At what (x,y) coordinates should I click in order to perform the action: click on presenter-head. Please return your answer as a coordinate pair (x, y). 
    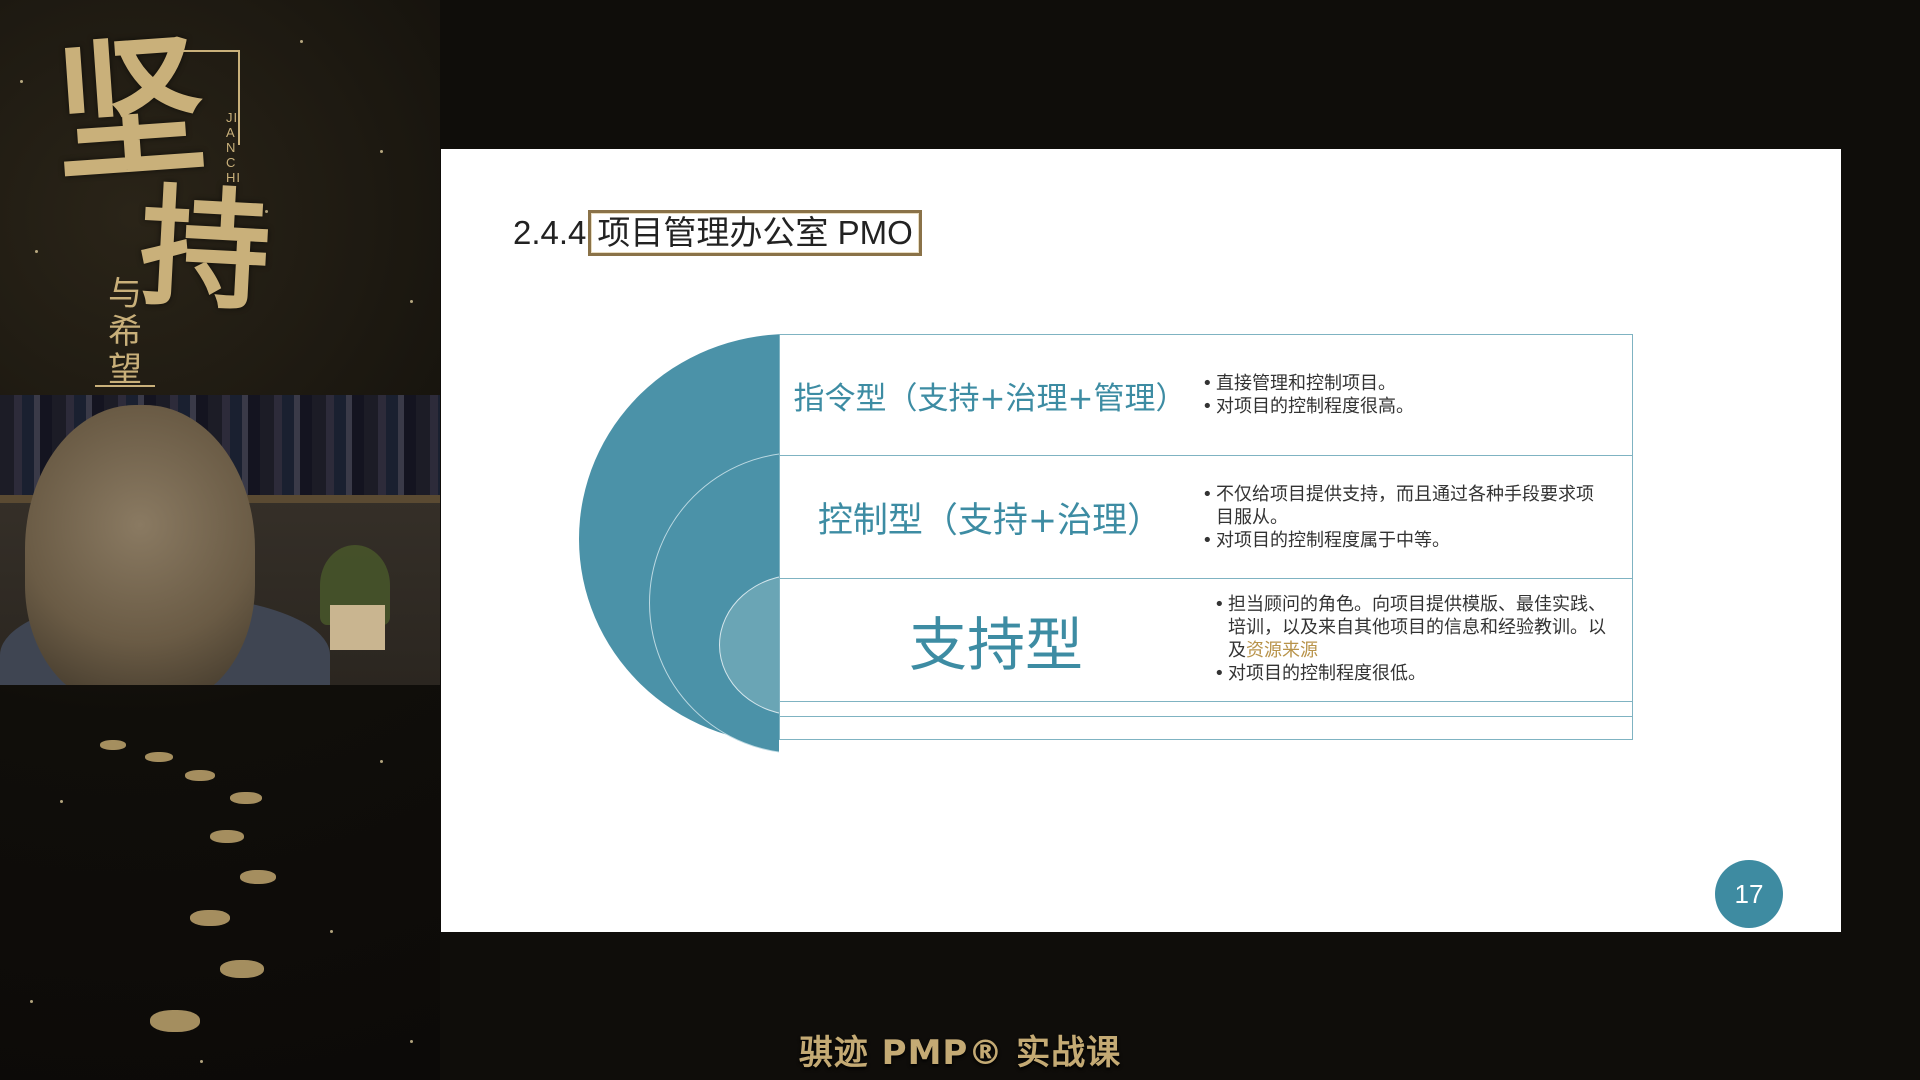
    Looking at the image, I should click on (140, 545).